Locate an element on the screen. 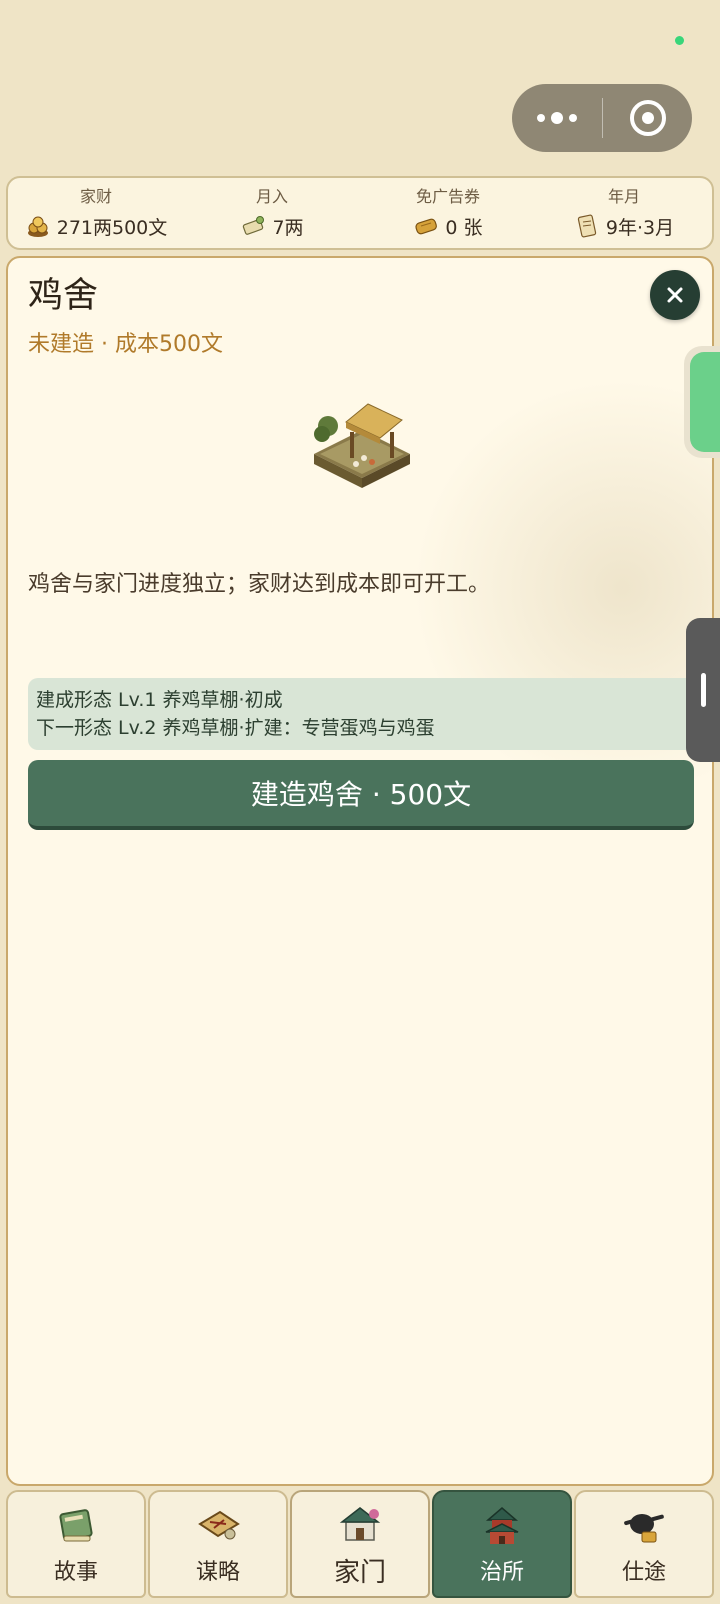 Image resolution: width=720 pixels, height=1604 pixels. strategy-scroll-icon is located at coordinates (219, 1525).